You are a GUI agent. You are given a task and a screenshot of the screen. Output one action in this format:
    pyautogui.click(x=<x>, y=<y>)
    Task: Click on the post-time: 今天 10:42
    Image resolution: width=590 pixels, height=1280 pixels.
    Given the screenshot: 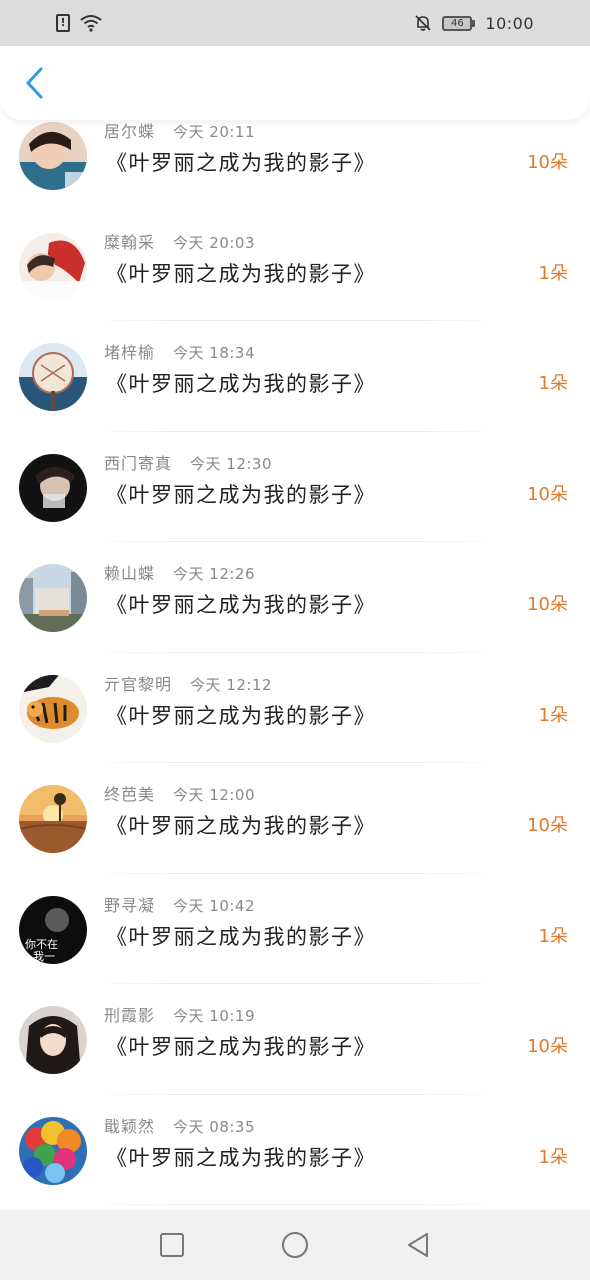 What is the action you would take?
    pyautogui.click(x=214, y=905)
    